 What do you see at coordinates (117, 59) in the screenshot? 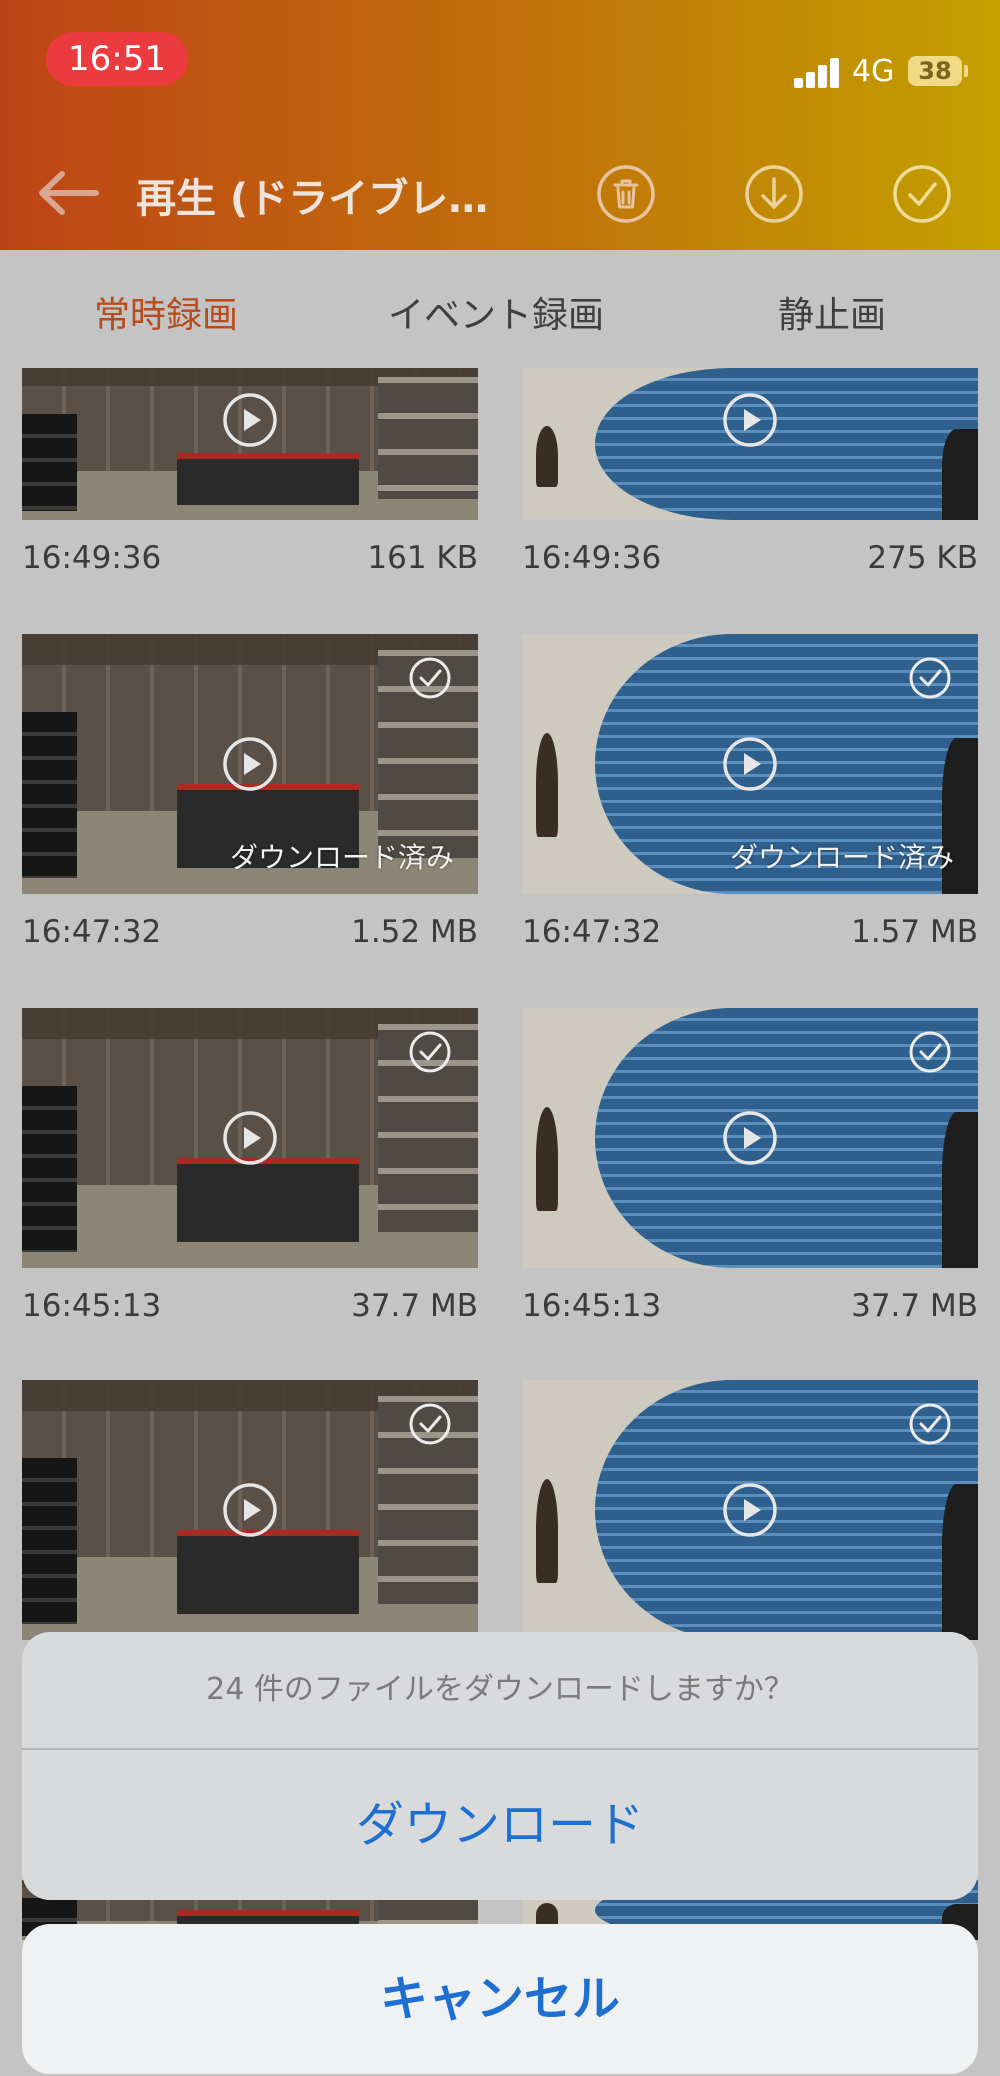
I see `status-time: 16:51` at bounding box center [117, 59].